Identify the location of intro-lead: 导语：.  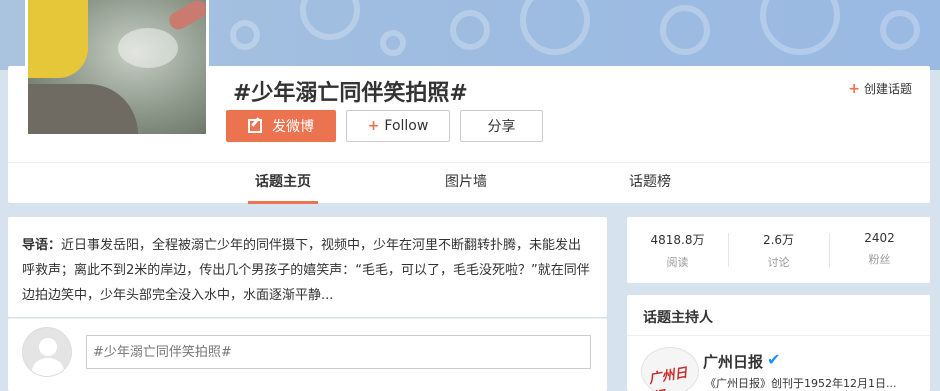
(42, 245).